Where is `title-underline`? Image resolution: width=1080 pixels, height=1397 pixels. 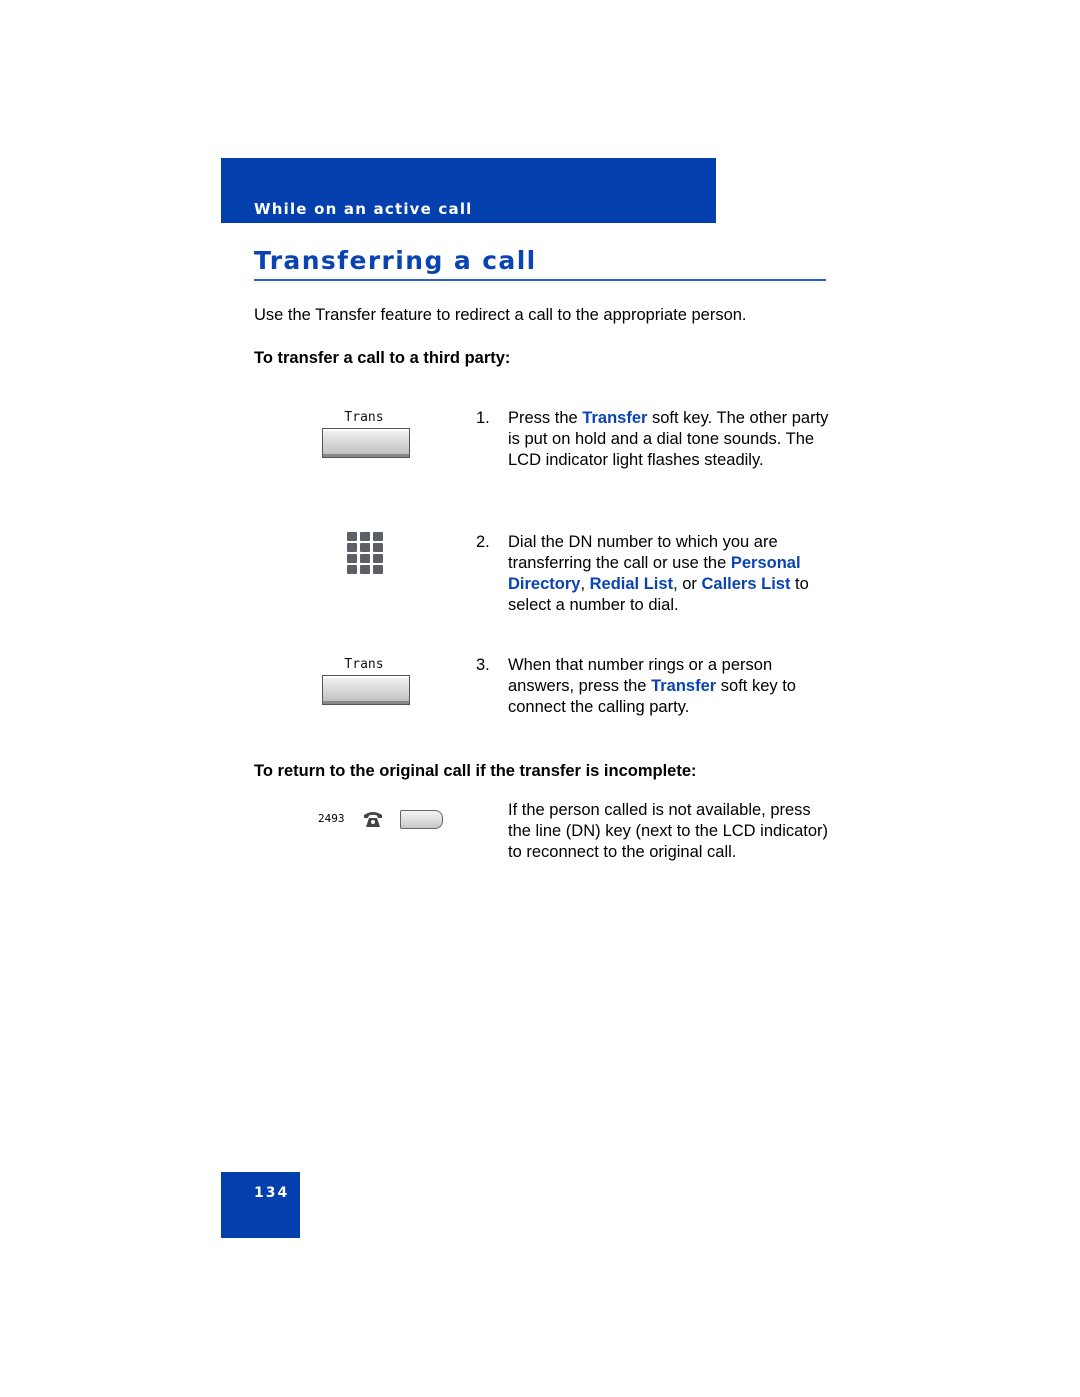 title-underline is located at coordinates (540, 280).